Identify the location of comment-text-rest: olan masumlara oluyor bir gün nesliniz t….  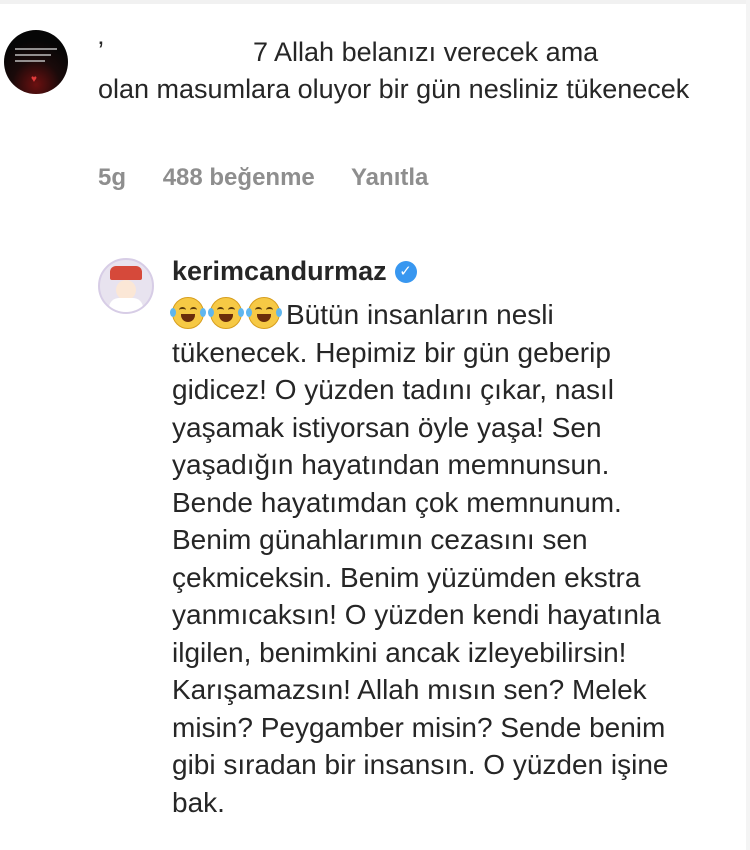
(394, 89).